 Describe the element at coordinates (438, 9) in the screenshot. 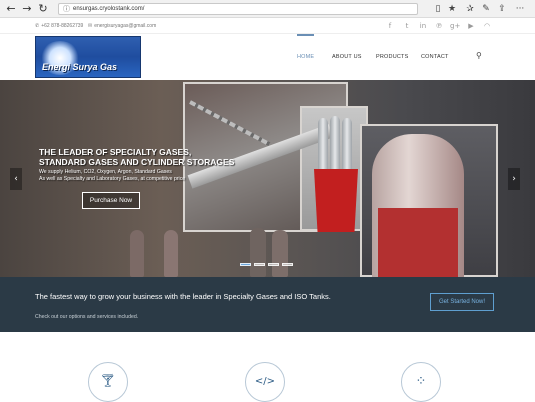

I see `reading-view-icon: ▯` at that location.